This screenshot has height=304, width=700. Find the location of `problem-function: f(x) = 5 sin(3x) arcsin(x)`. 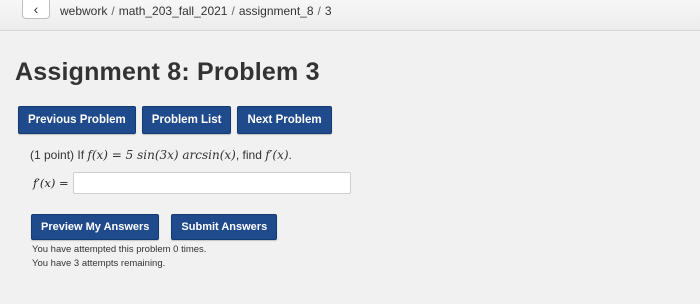

problem-function: f(x) = 5 sin(3x) arcsin(x) is located at coordinates (161, 155).